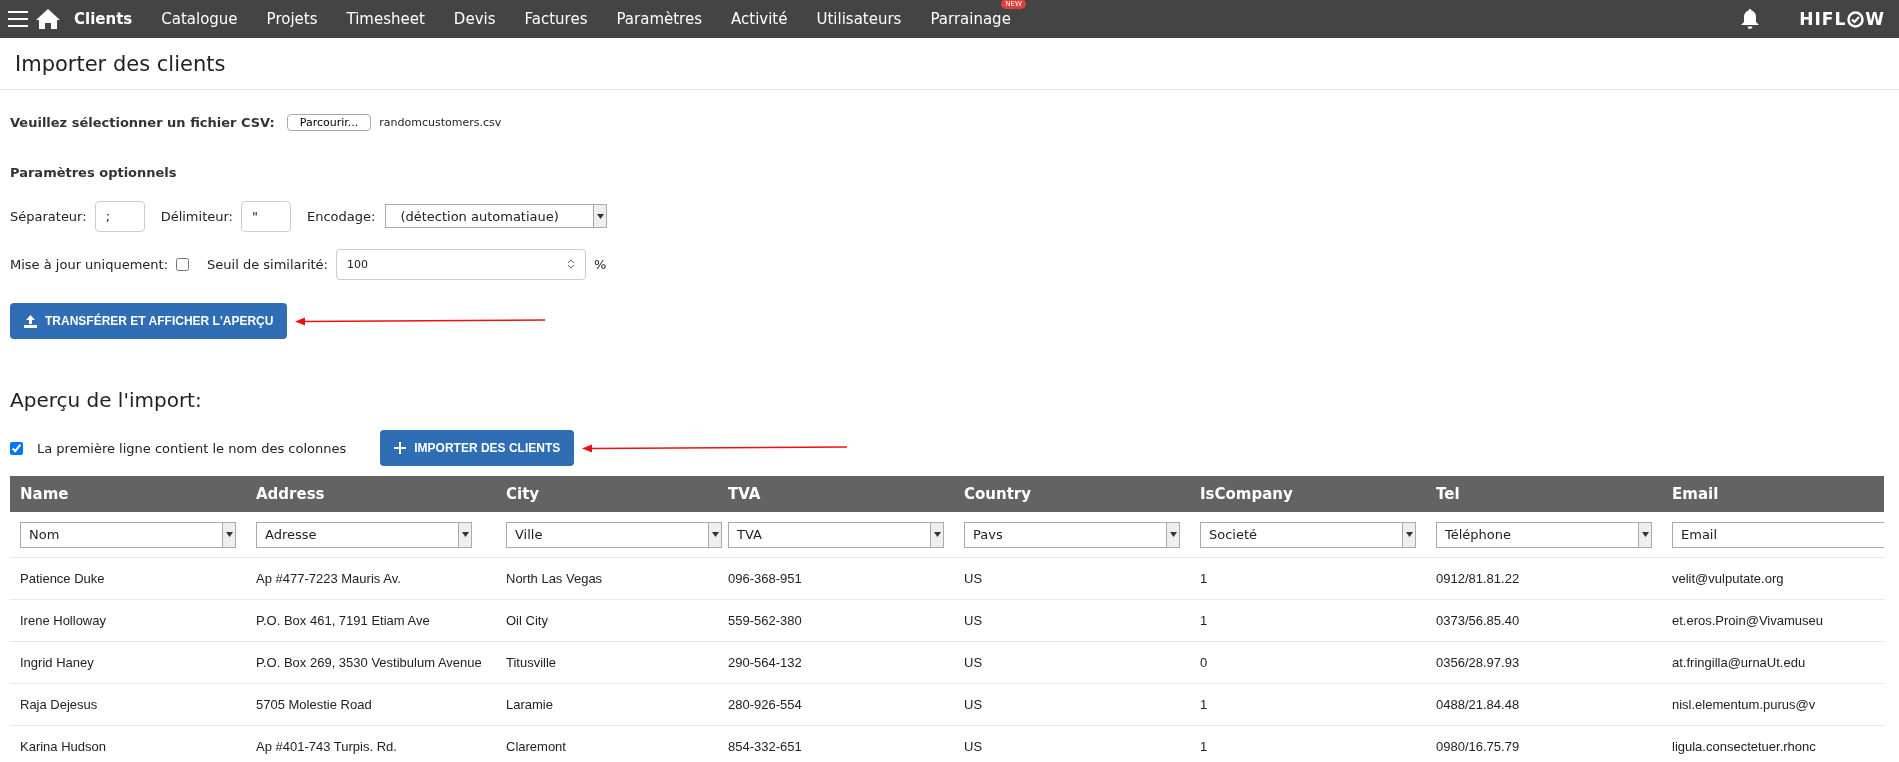  I want to click on nav-link: Paramètres, so click(659, 19).